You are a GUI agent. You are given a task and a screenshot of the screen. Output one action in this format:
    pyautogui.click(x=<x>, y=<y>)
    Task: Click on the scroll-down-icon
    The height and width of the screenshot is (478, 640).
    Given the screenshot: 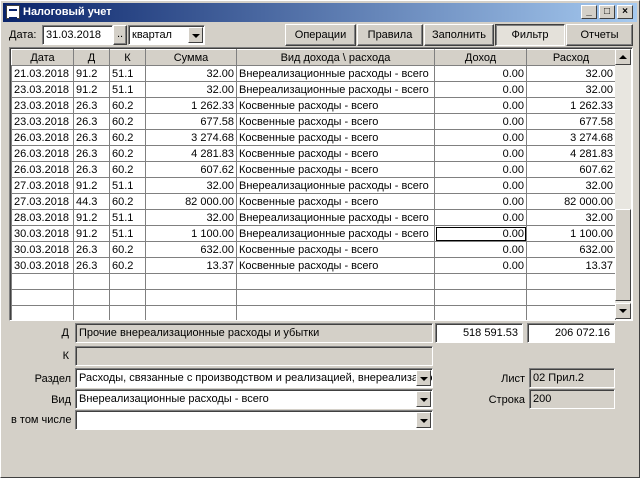 What is the action you would take?
    pyautogui.click(x=623, y=311)
    